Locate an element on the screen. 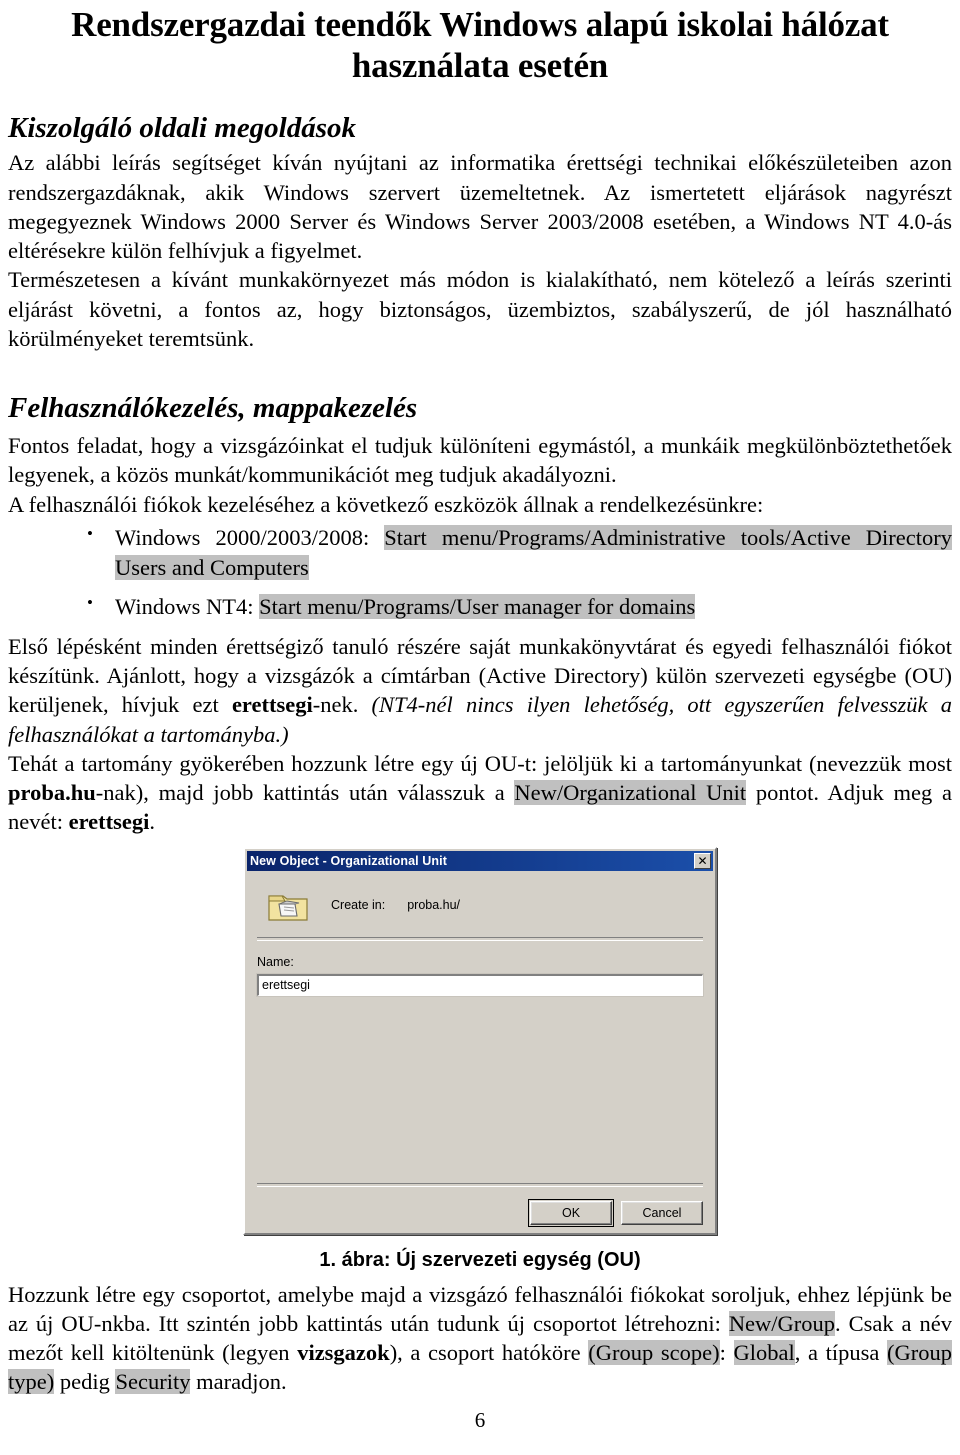 The height and width of the screenshot is (1455, 960). group-text-part-3: ), a csoport hatóköre is located at coordinates (489, 1353).